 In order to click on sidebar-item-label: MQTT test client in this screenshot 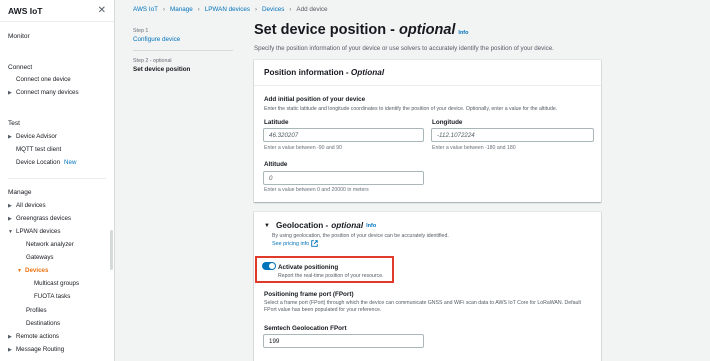, I will do `click(39, 149)`.